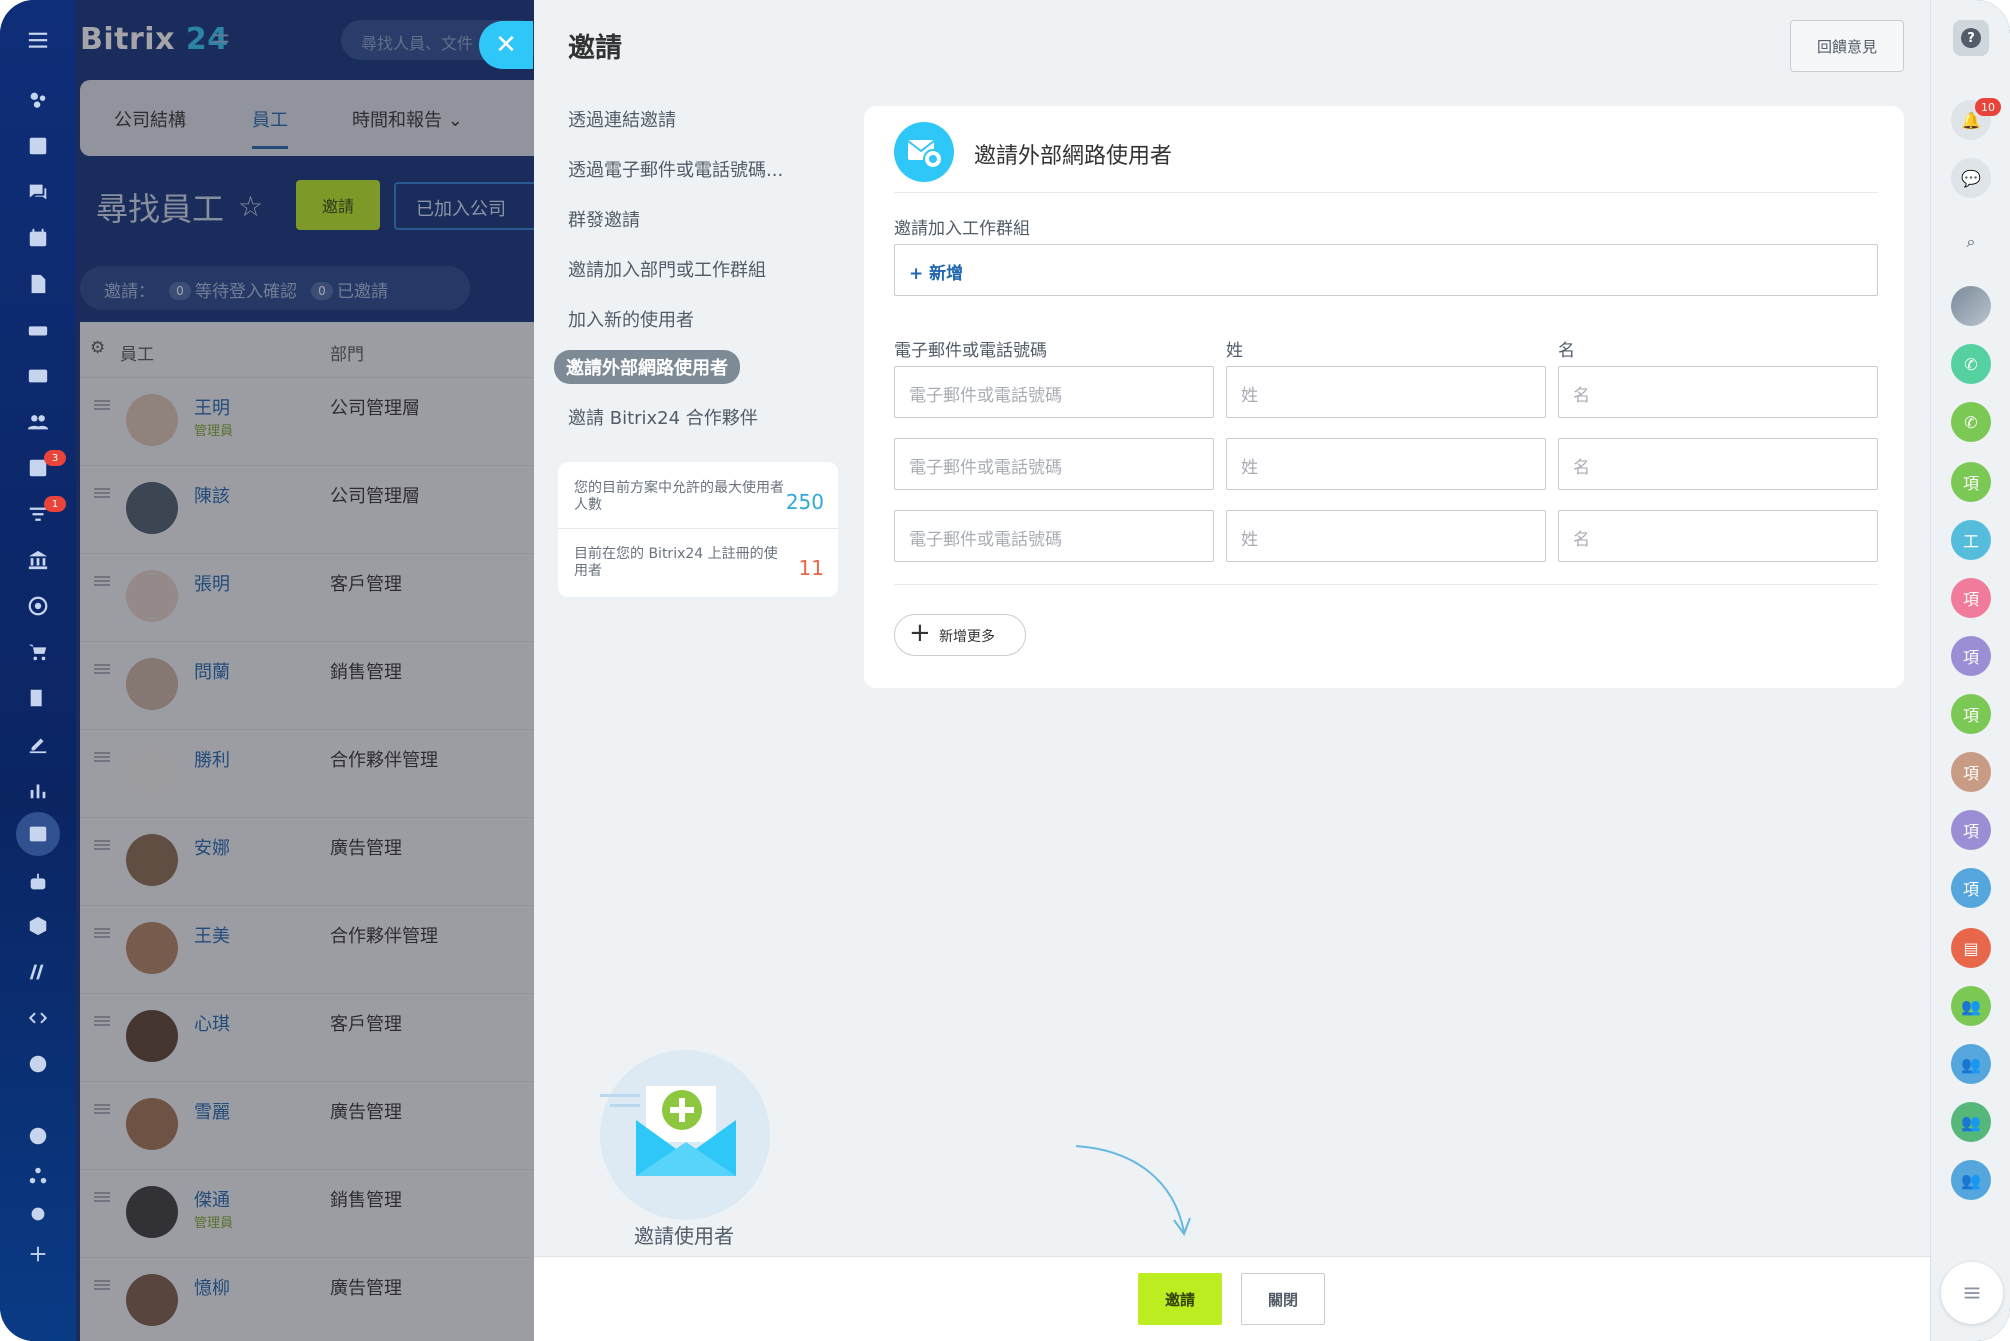  I want to click on tasks-icon, so click(38, 146).